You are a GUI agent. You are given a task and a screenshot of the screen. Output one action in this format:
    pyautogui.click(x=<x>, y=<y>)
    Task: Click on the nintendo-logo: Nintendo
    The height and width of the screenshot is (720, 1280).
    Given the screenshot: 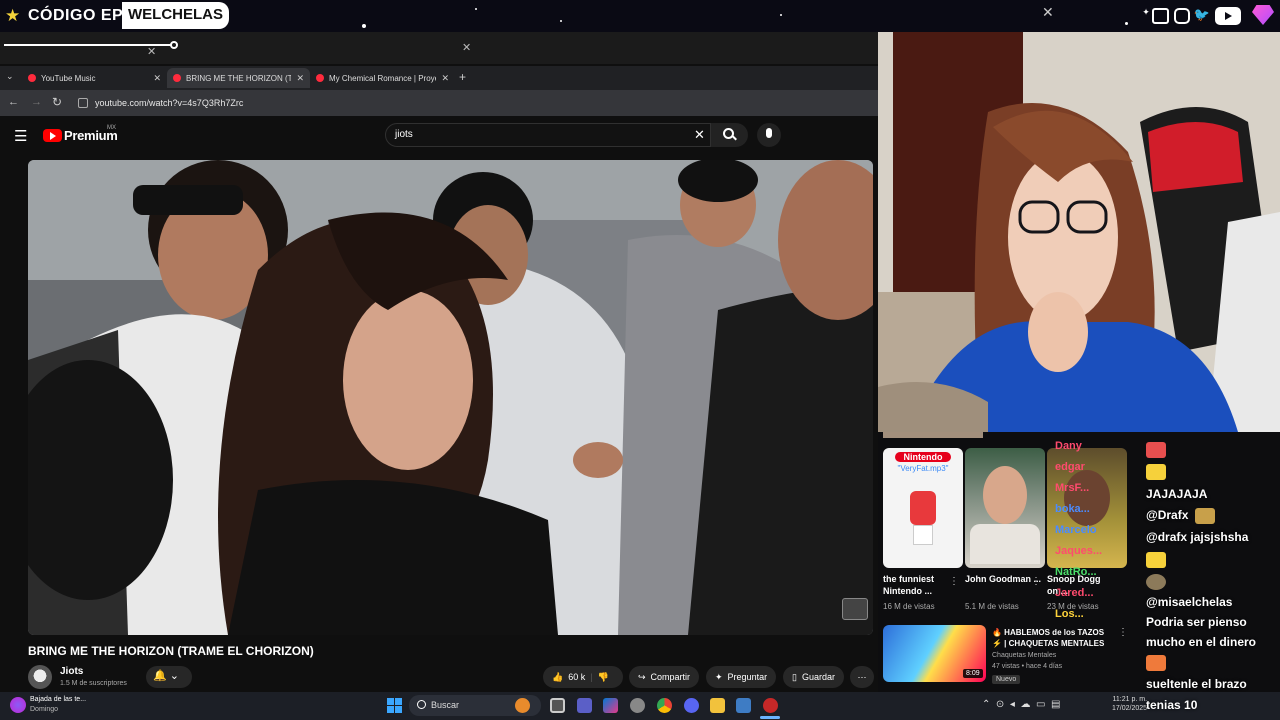 What is the action you would take?
    pyautogui.click(x=923, y=457)
    